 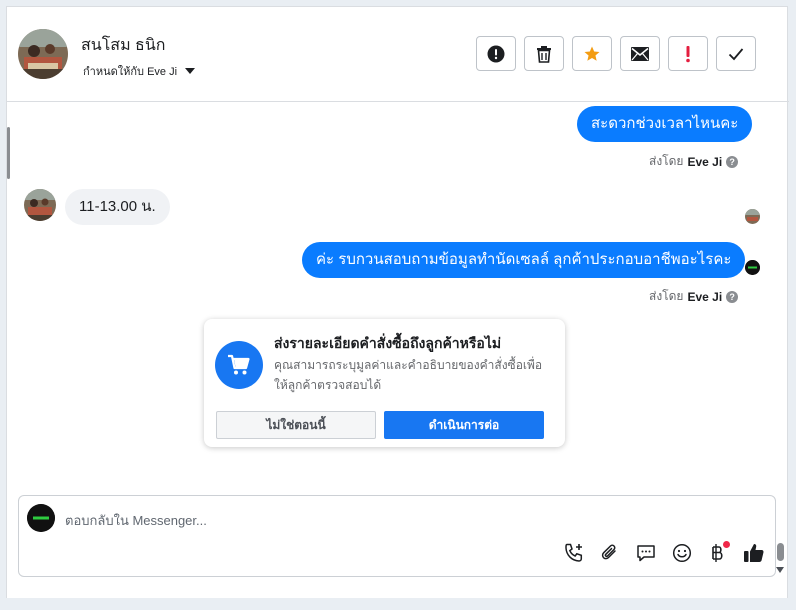 What do you see at coordinates (363, 520) in the screenshot?
I see `reply-input` at bounding box center [363, 520].